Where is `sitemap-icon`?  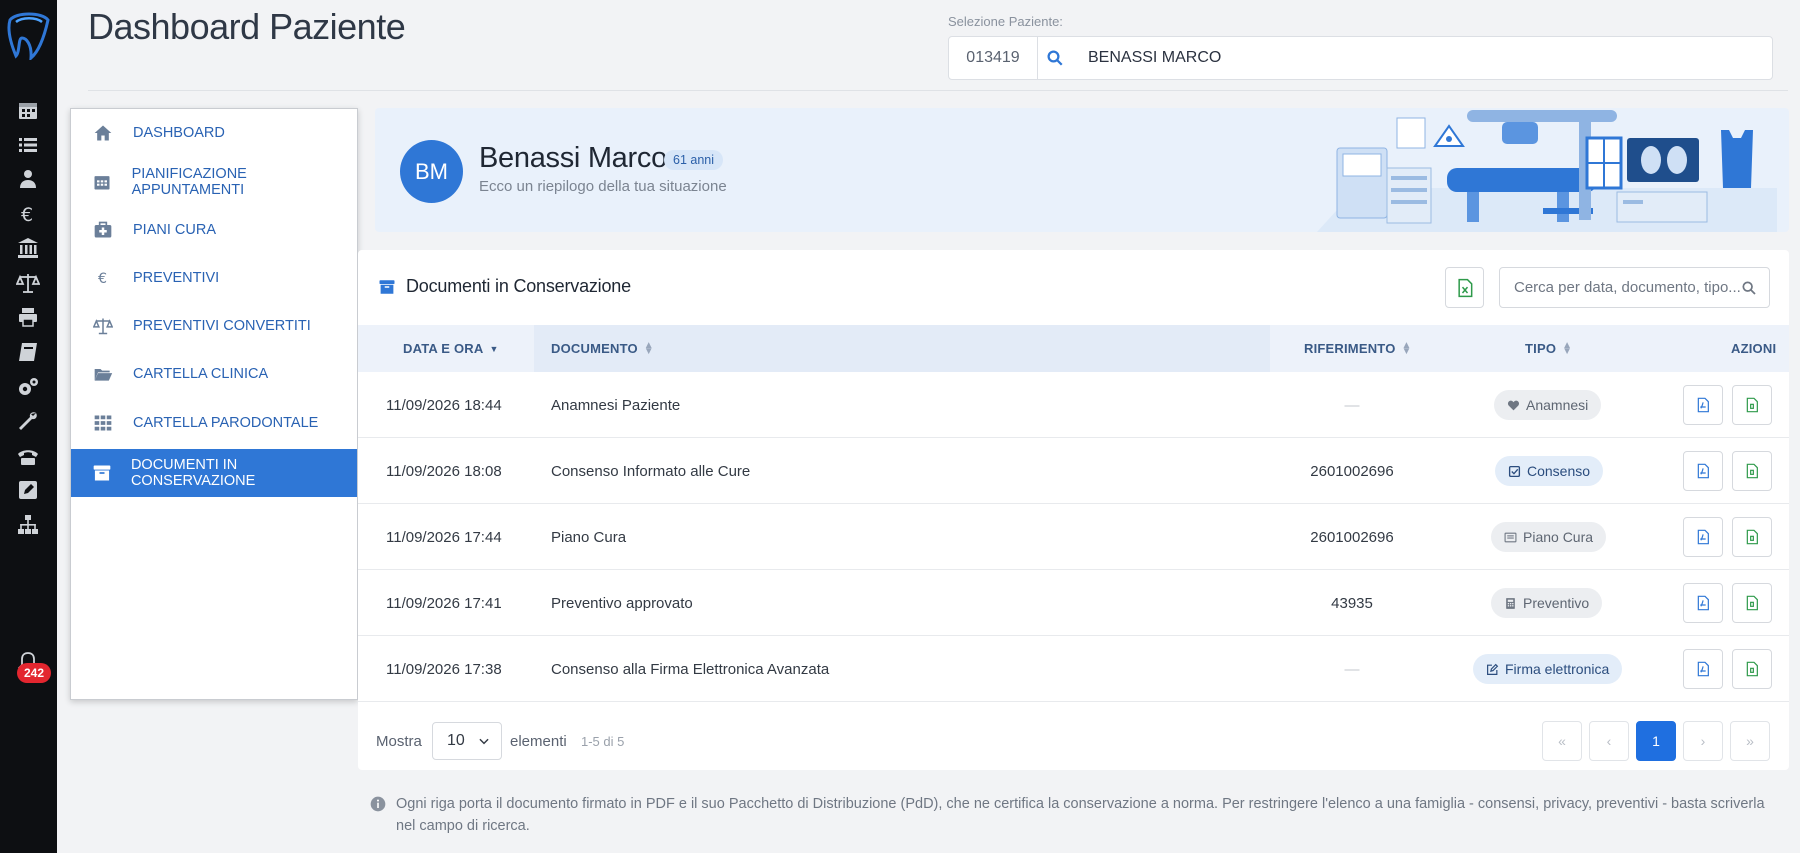
sitemap-icon is located at coordinates (28, 525).